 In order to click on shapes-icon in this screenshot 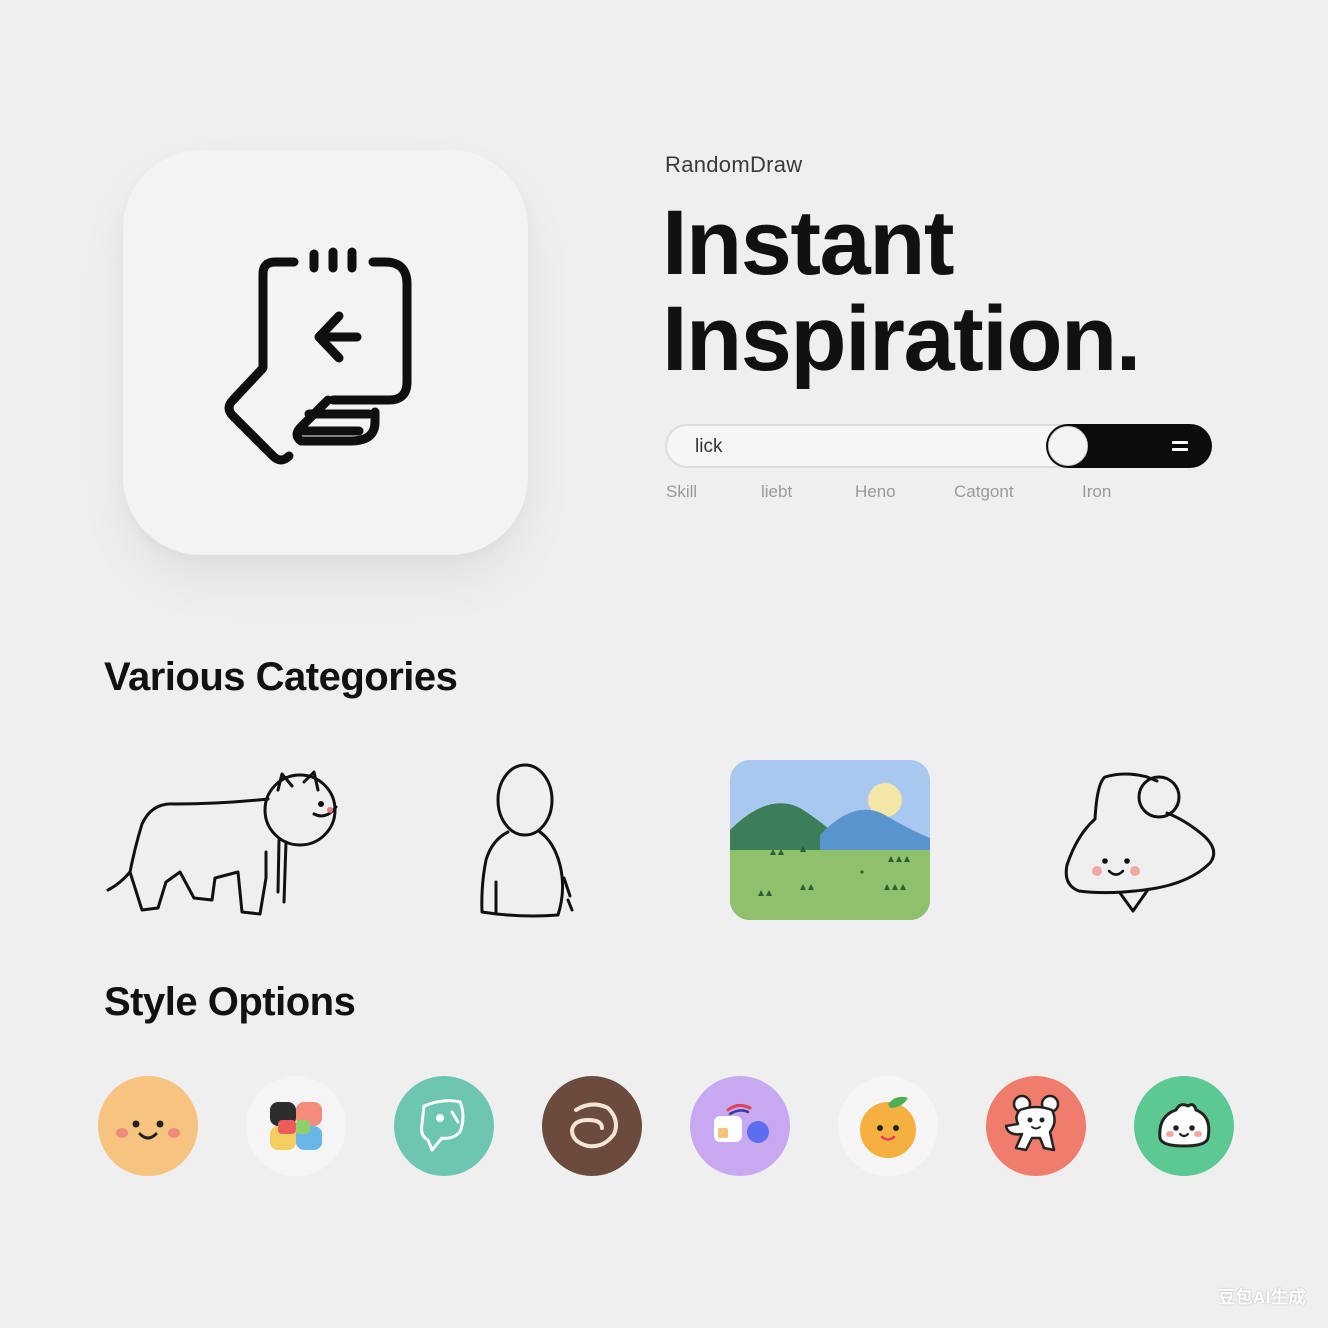, I will do `click(741, 1123)`.